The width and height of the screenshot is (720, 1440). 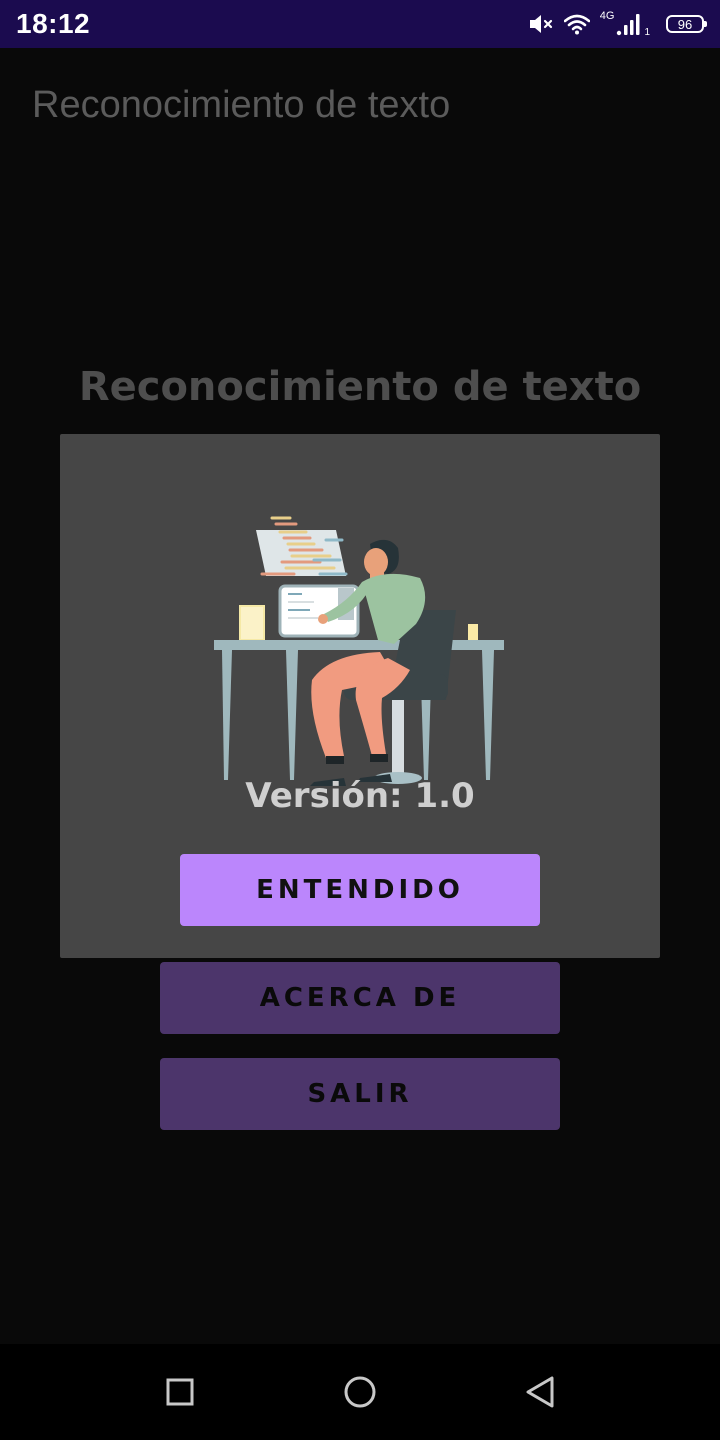 What do you see at coordinates (360, 1094) in the screenshot?
I see `exit-button: SALIR` at bounding box center [360, 1094].